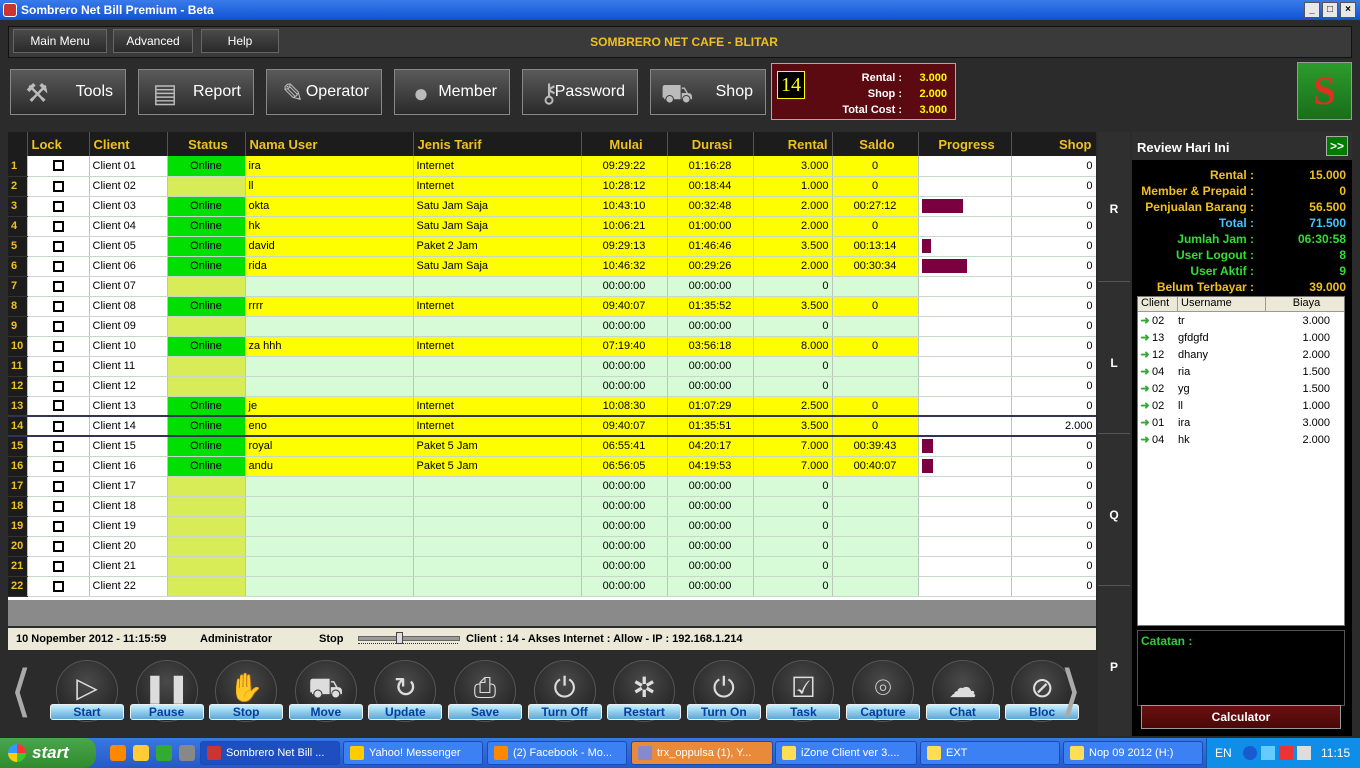  Describe the element at coordinates (1304, 753) in the screenshot. I see `sound-icon` at that location.